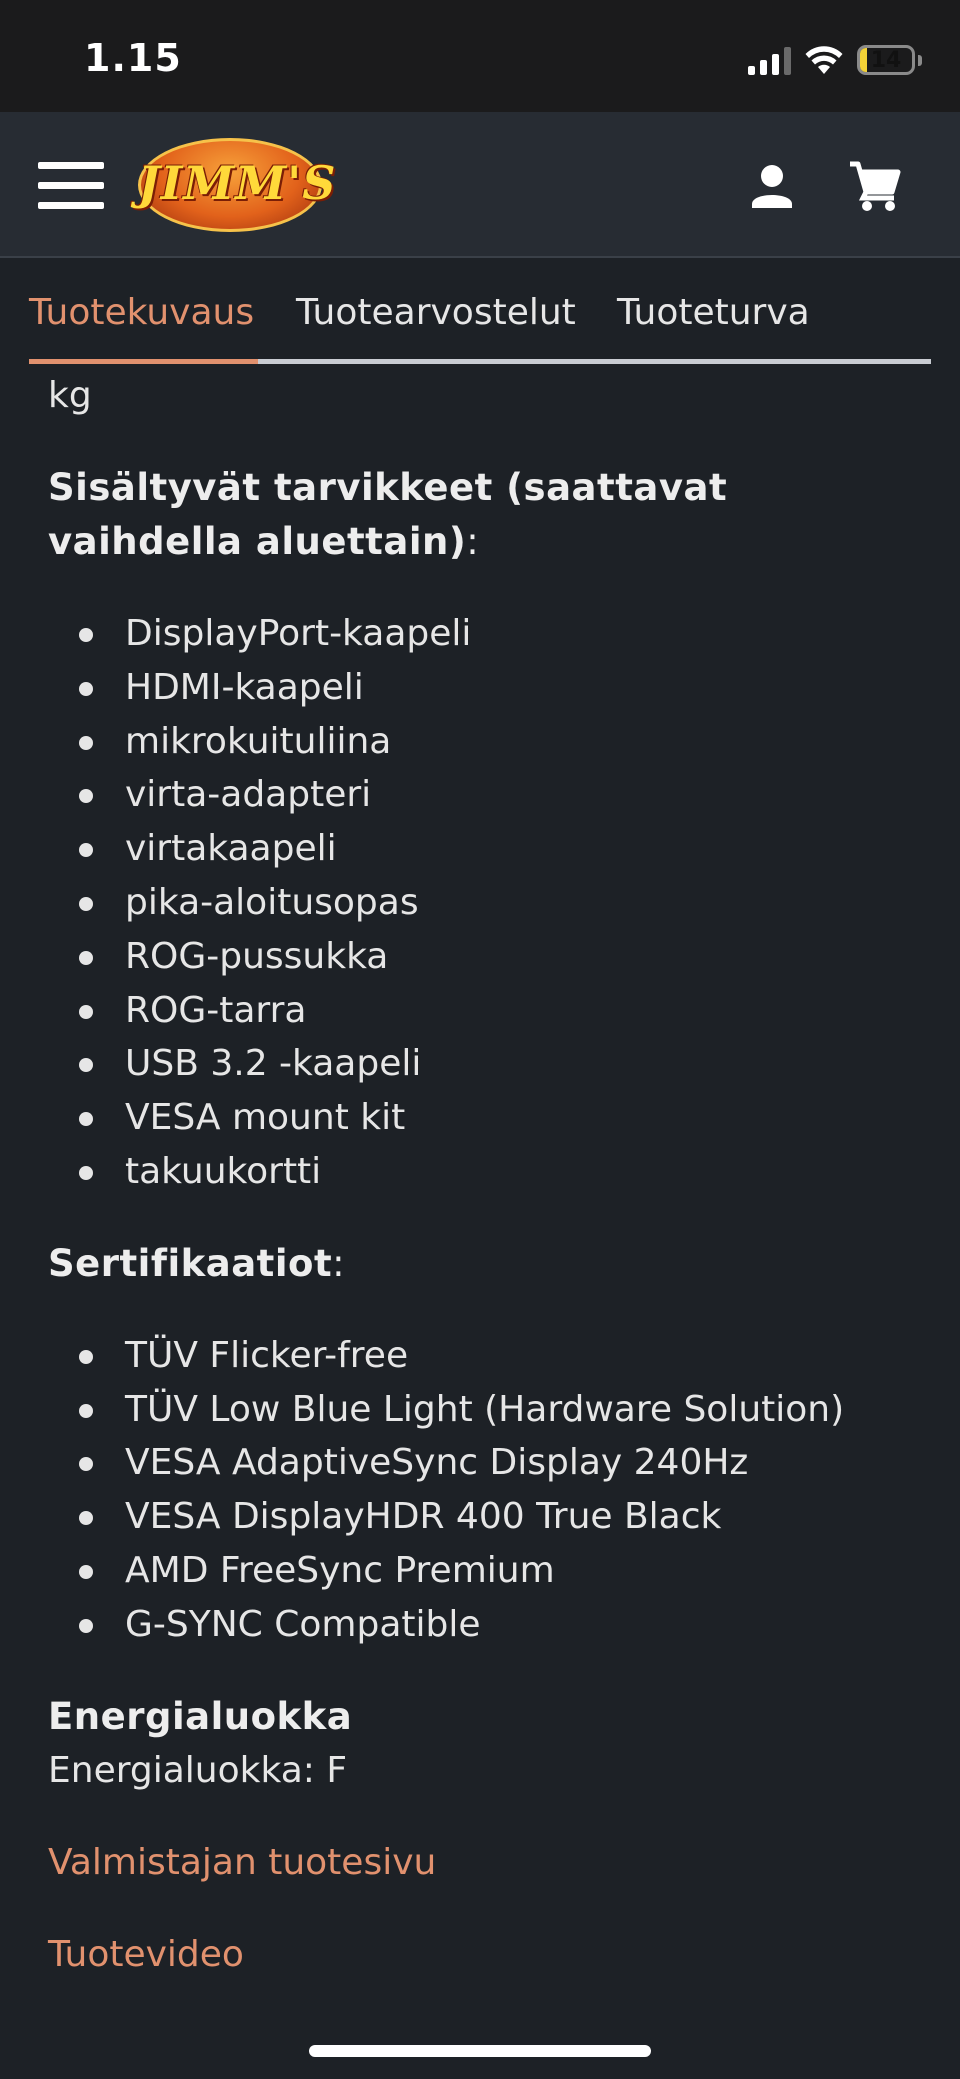 Image resolution: width=960 pixels, height=2079 pixels. Describe the element at coordinates (133, 58) in the screenshot. I see `status-time: 1.15` at that location.